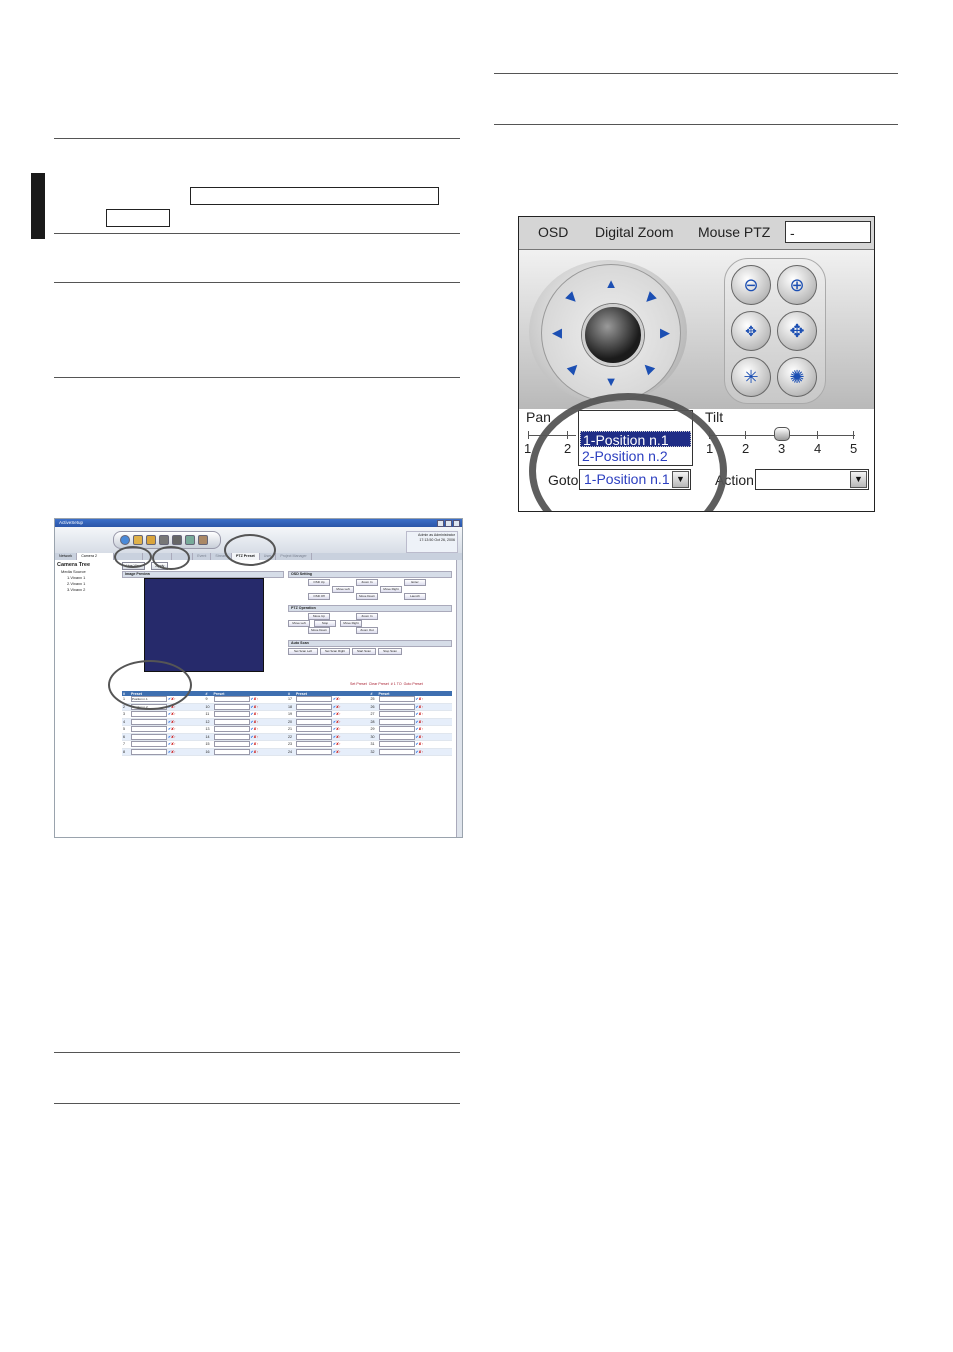  I want to click on arrow-down-left-icon: ▶, so click(572, 367).